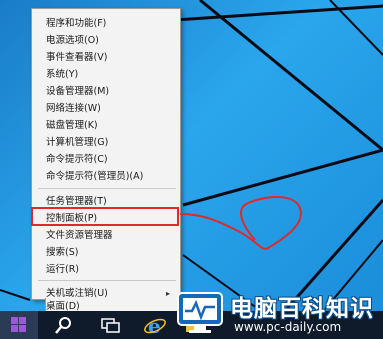 The height and width of the screenshot is (339, 383). I want to click on menu-item-device-manager: 设备管理器(M), so click(113, 91).